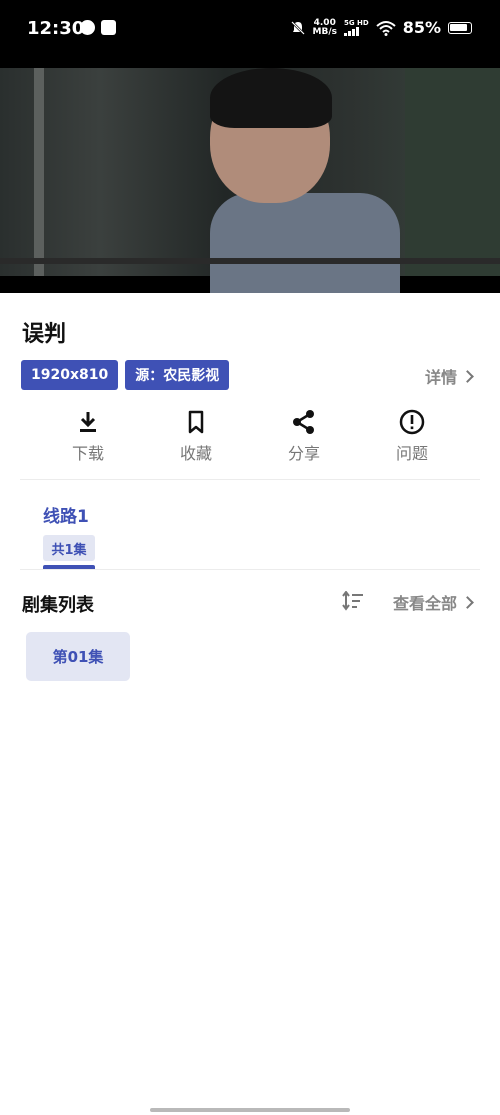  I want to click on home-indicator, so click(250, 1110).